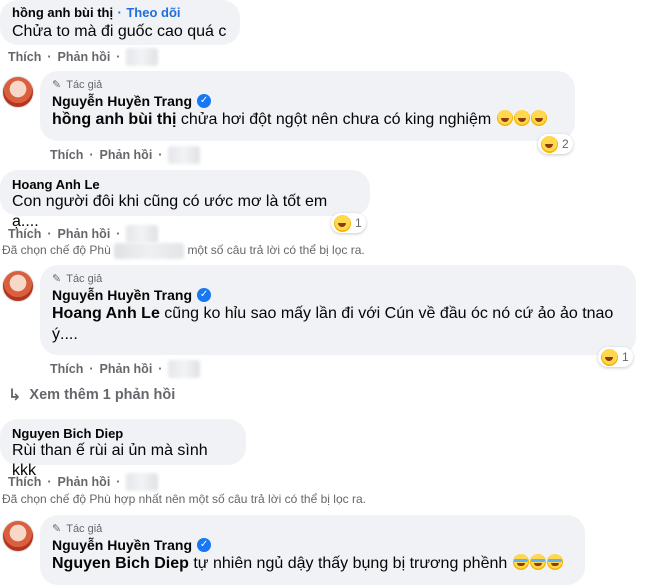  I want to click on reaction-summary: 2, so click(555, 144).